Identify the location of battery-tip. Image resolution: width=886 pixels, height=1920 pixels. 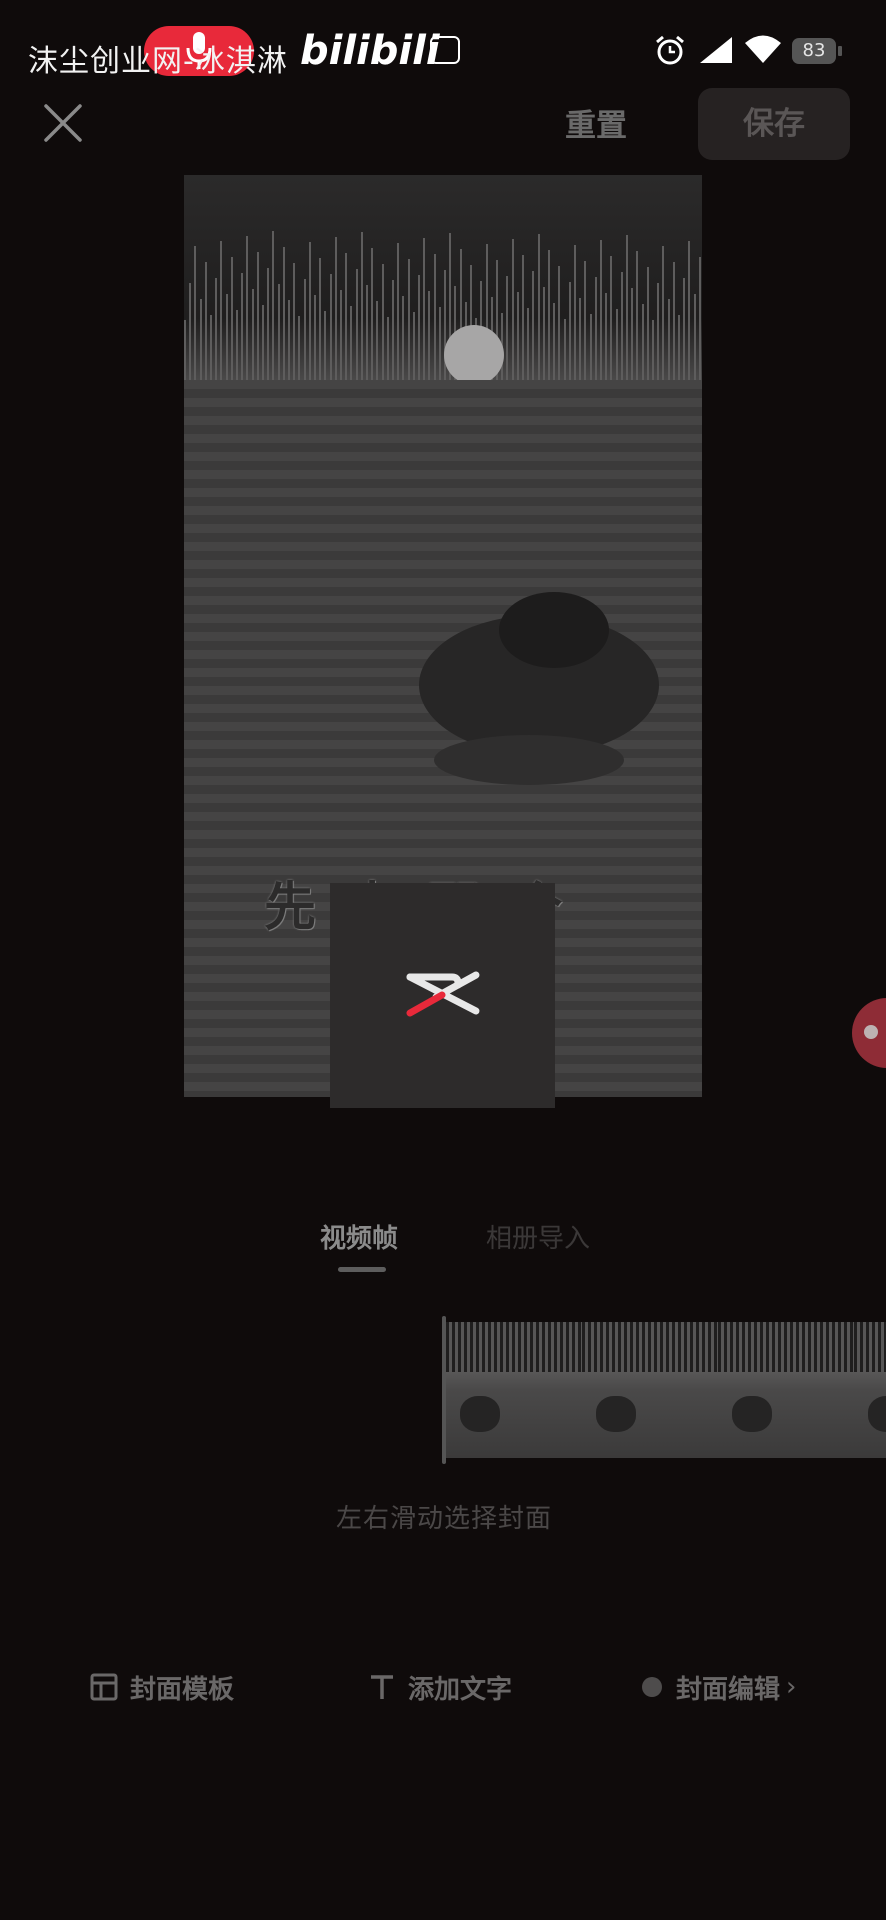
(840, 51).